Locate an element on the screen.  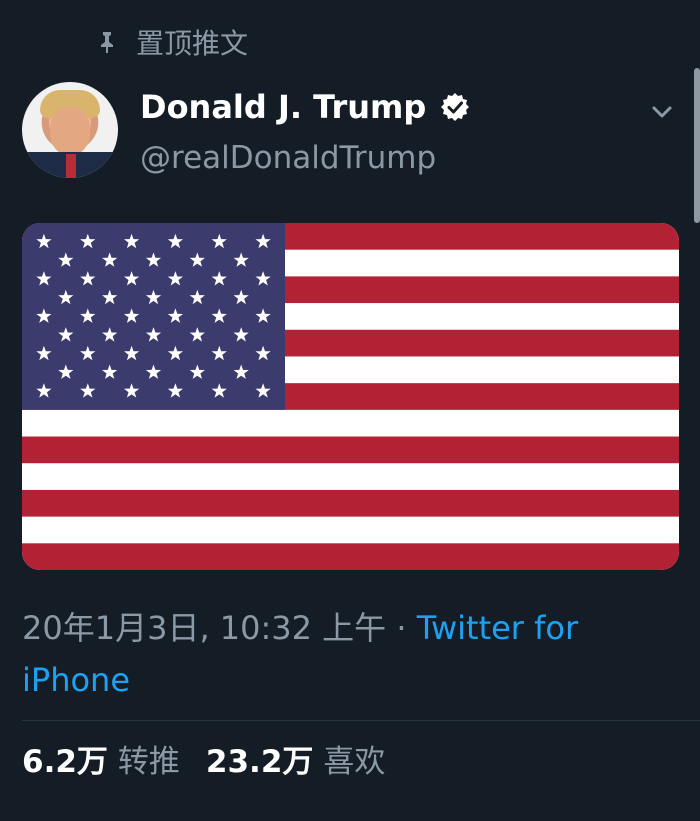
retweet-count: 6.2万 is located at coordinates (65, 758).